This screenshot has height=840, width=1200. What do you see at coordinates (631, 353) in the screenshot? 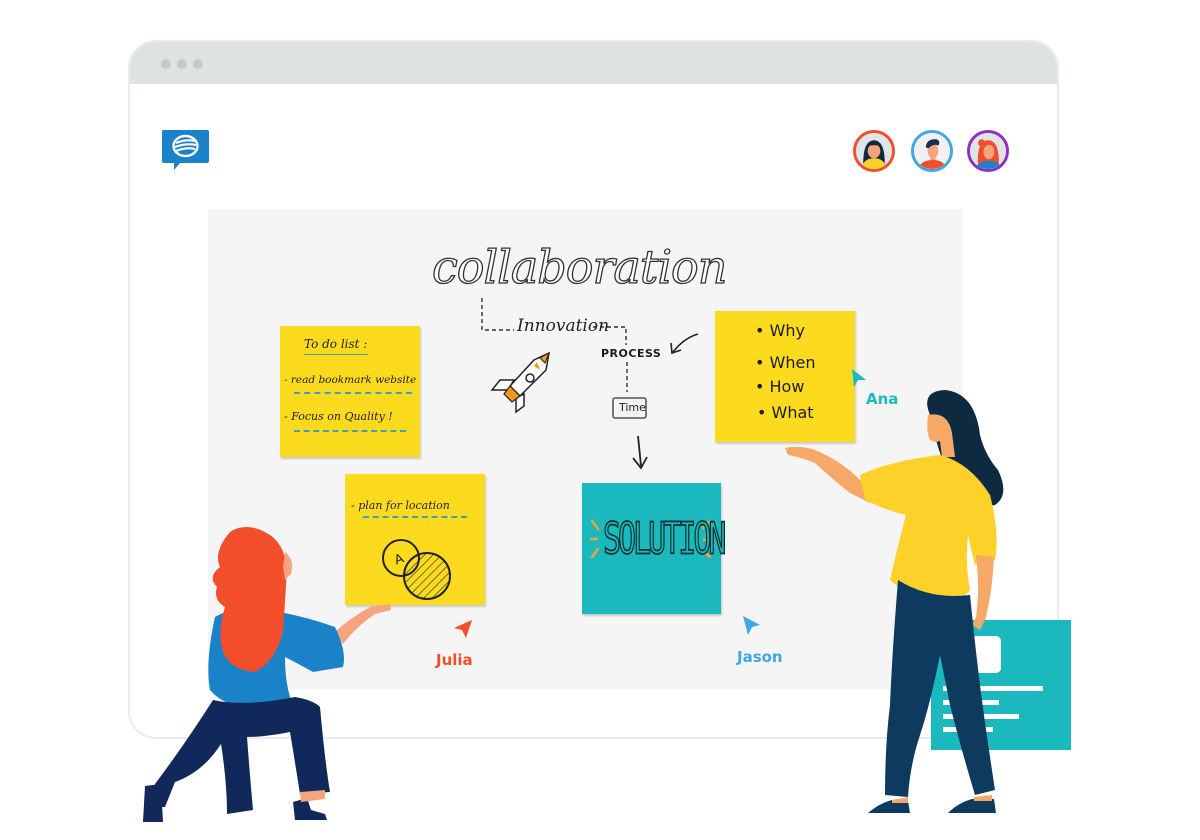
I see `mindmap-node-process: PROCESS` at bounding box center [631, 353].